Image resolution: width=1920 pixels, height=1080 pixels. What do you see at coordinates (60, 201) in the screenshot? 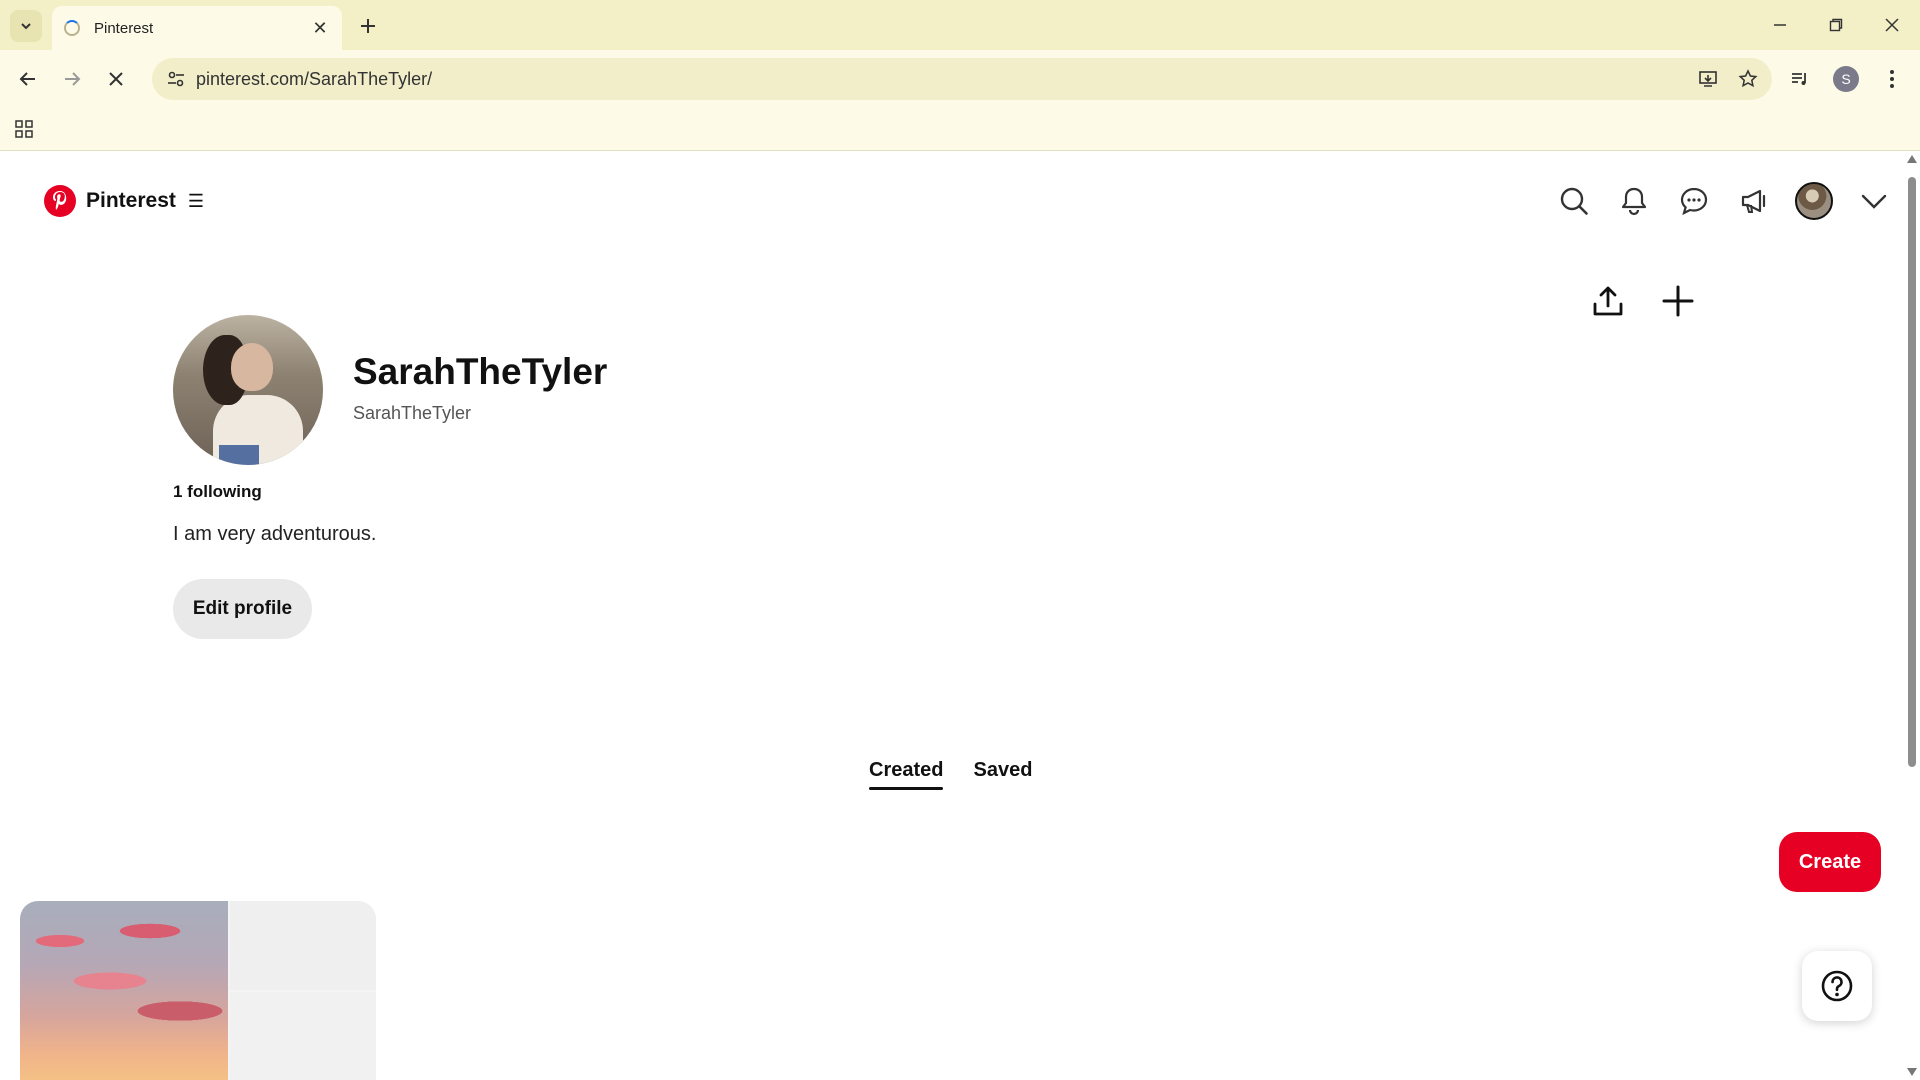
I see `pinterest-logo-icon` at bounding box center [60, 201].